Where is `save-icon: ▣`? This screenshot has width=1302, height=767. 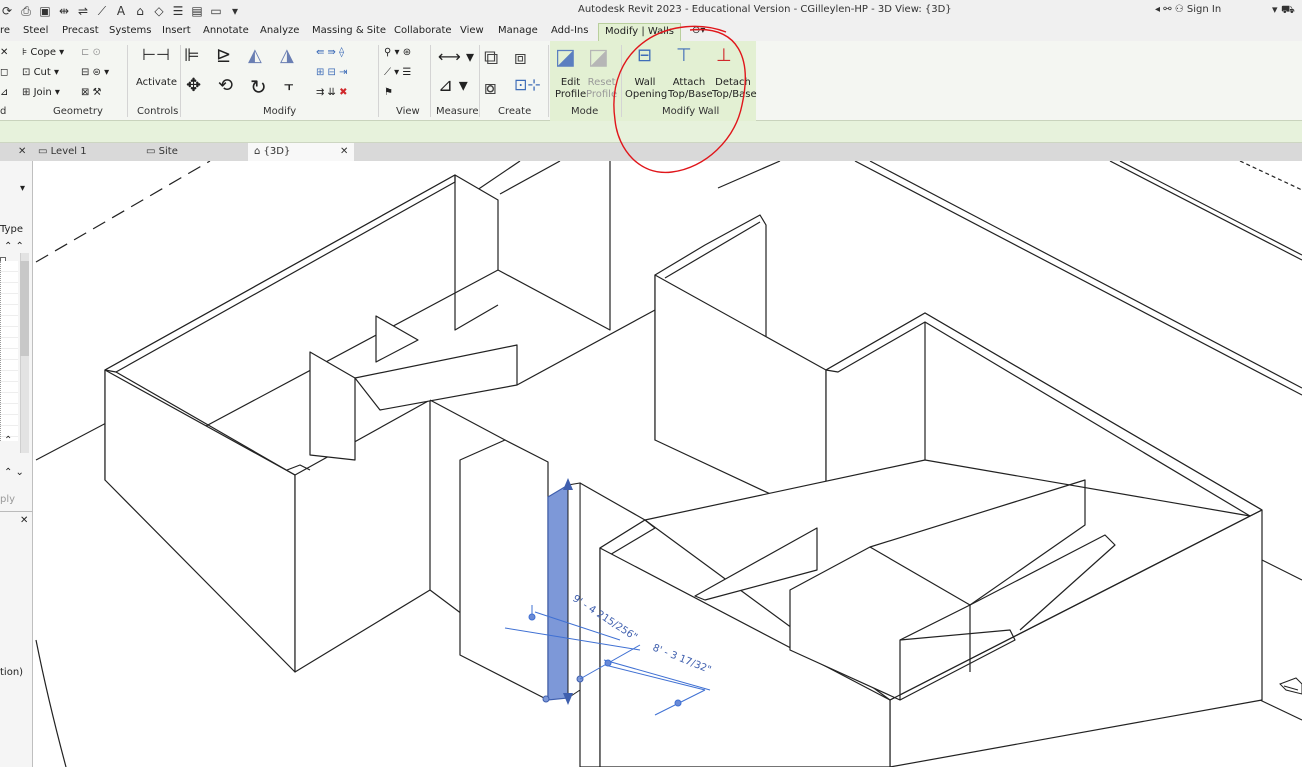
save-icon: ▣ is located at coordinates (45, 11).